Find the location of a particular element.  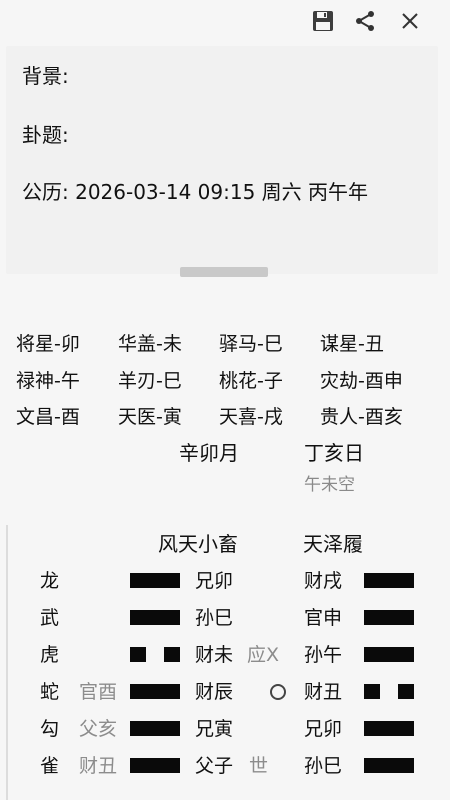

changed-yao-label: 孙午 is located at coordinates (323, 655).